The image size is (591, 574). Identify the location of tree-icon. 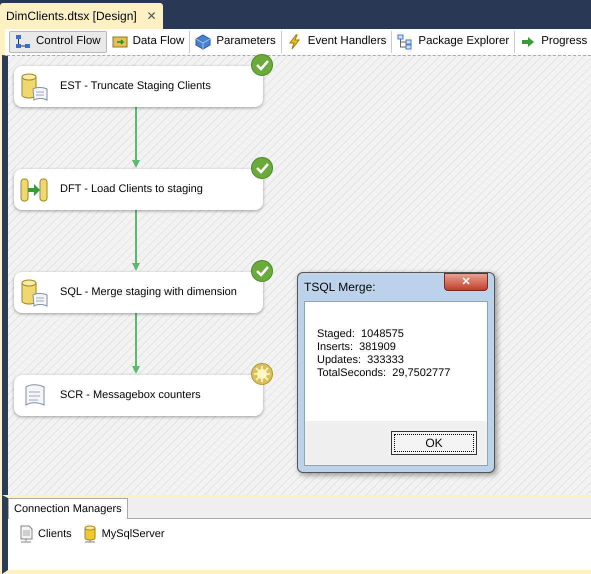
(405, 42).